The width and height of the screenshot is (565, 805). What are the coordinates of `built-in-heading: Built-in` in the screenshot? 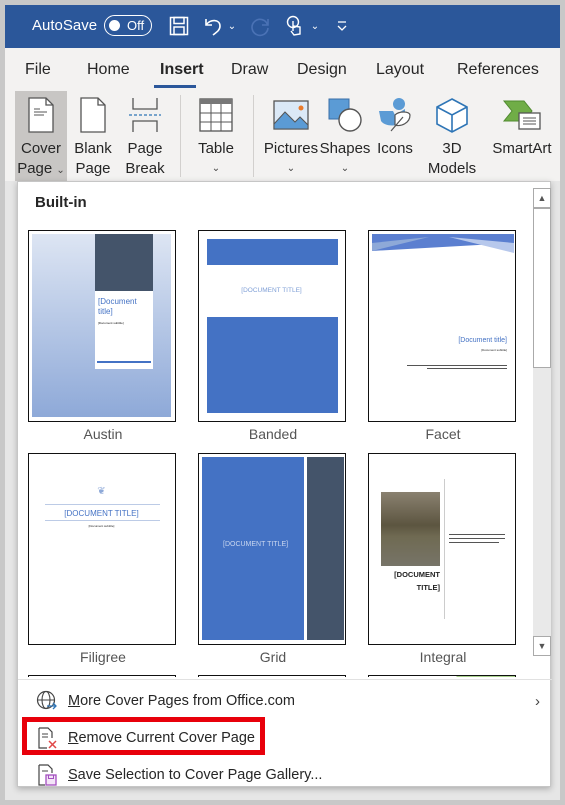 It's located at (61, 202).